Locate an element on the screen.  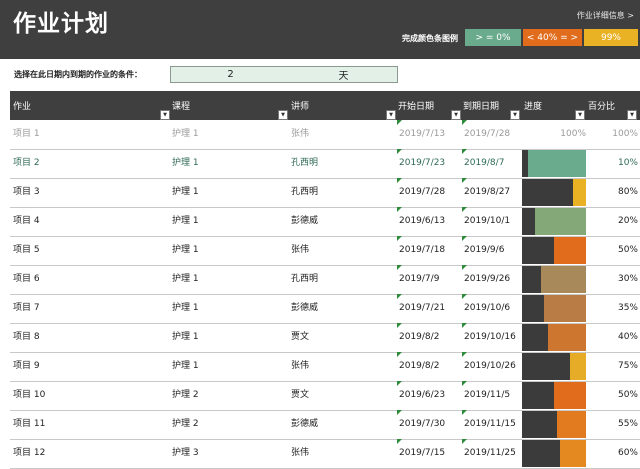
percent-cell: 40% is located at coordinates (627, 337).